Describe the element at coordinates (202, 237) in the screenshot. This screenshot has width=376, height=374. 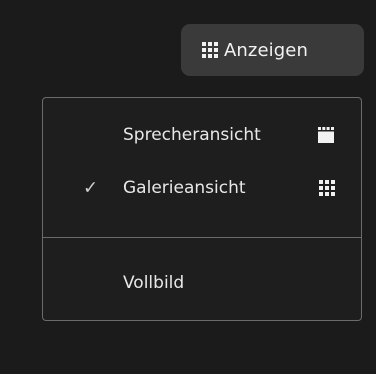
I see `menu-divider` at that location.